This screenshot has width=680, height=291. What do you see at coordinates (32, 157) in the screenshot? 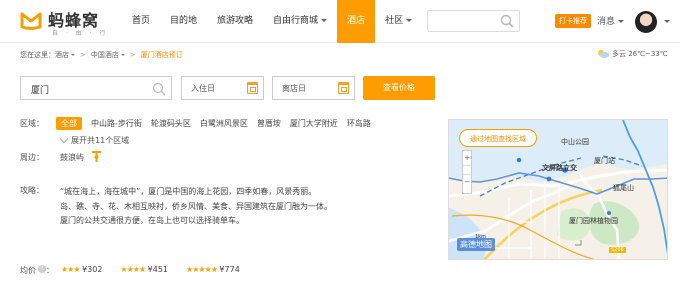
I see `nearby-label: 周边：` at bounding box center [32, 157].